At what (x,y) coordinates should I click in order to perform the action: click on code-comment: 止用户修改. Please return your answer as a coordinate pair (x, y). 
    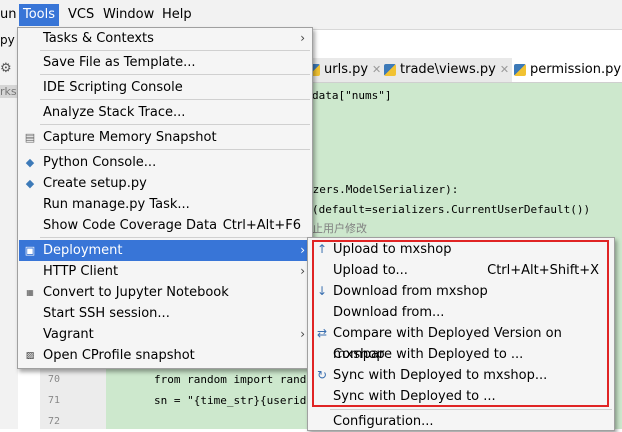
    Looking at the image, I should click on (339, 228).